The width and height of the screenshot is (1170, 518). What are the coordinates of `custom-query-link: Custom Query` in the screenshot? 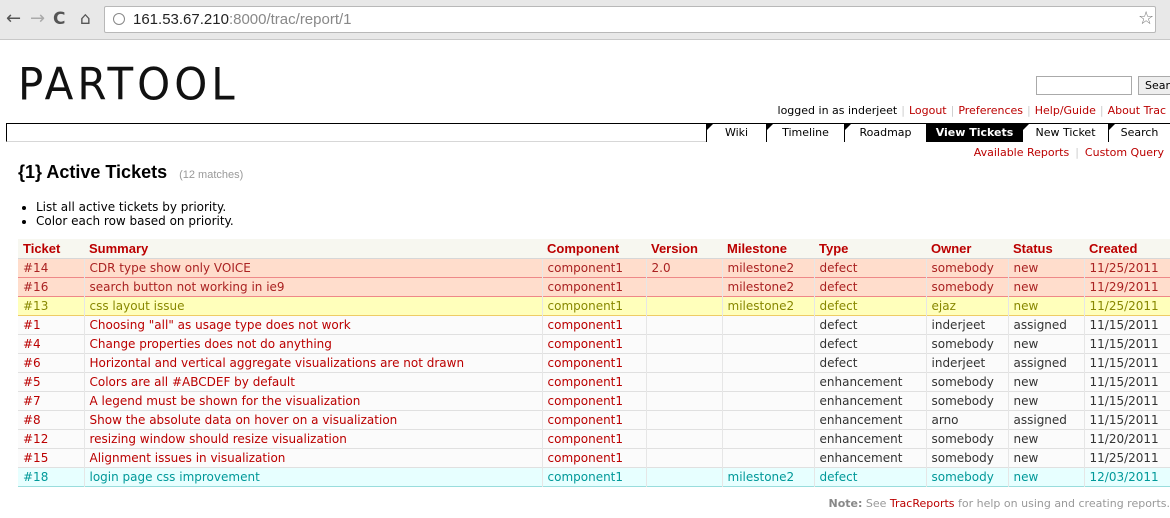 It's located at (1124, 152).